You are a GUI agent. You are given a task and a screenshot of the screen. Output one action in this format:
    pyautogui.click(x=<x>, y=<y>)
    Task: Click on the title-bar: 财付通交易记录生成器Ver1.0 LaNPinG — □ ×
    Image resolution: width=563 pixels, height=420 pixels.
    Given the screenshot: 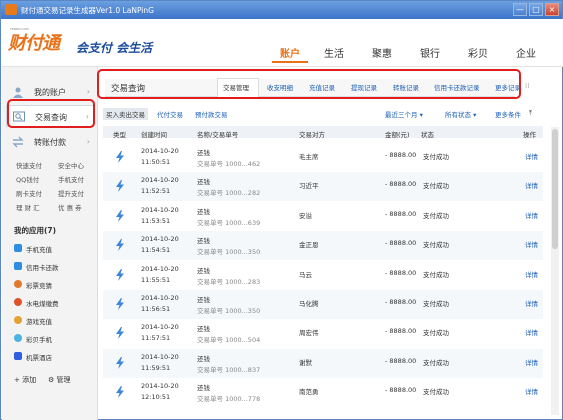 What is the action you would take?
    pyautogui.click(x=281, y=10)
    